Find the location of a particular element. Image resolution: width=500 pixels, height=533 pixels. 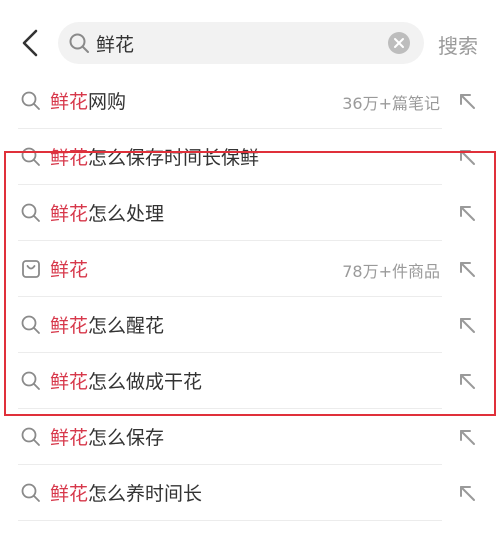

back-button is located at coordinates (31, 43).